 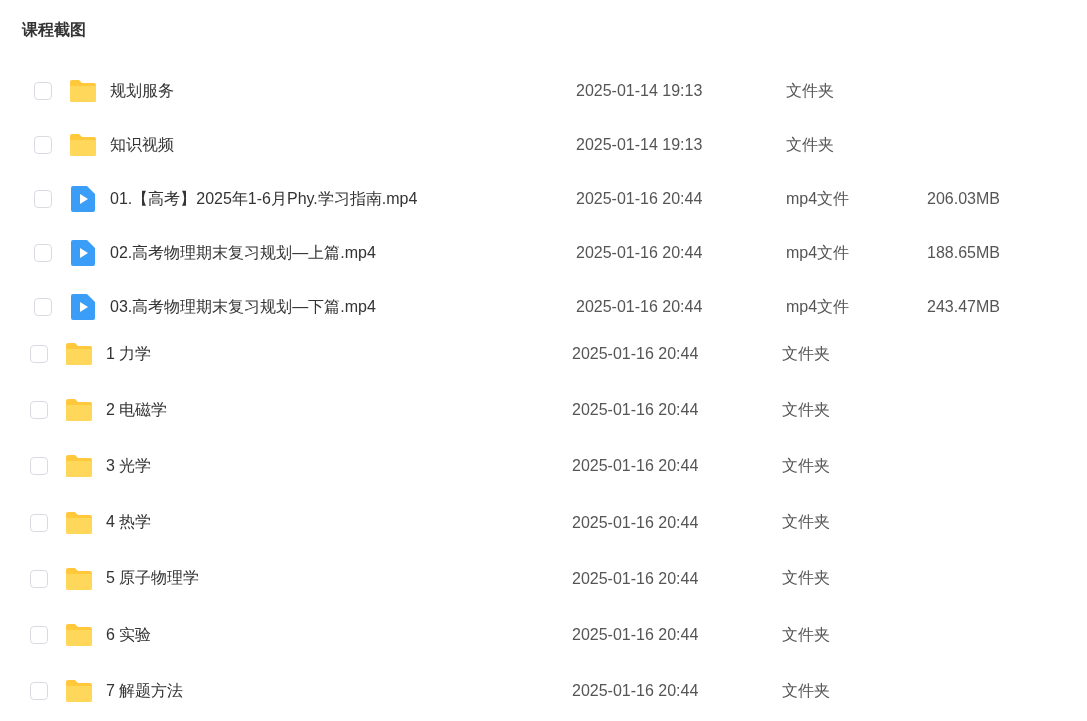 What do you see at coordinates (339, 523) in the screenshot?
I see `file-name: 4 热学` at bounding box center [339, 523].